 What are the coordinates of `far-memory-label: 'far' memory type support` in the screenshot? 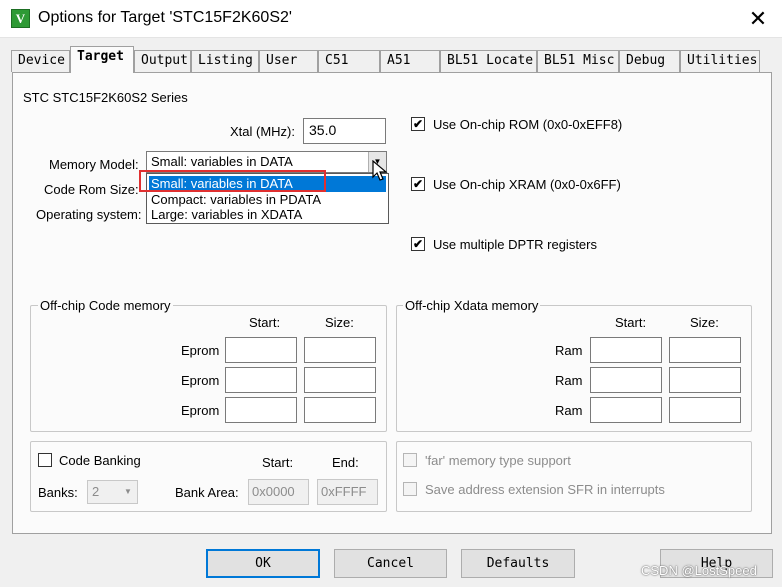 It's located at (498, 460).